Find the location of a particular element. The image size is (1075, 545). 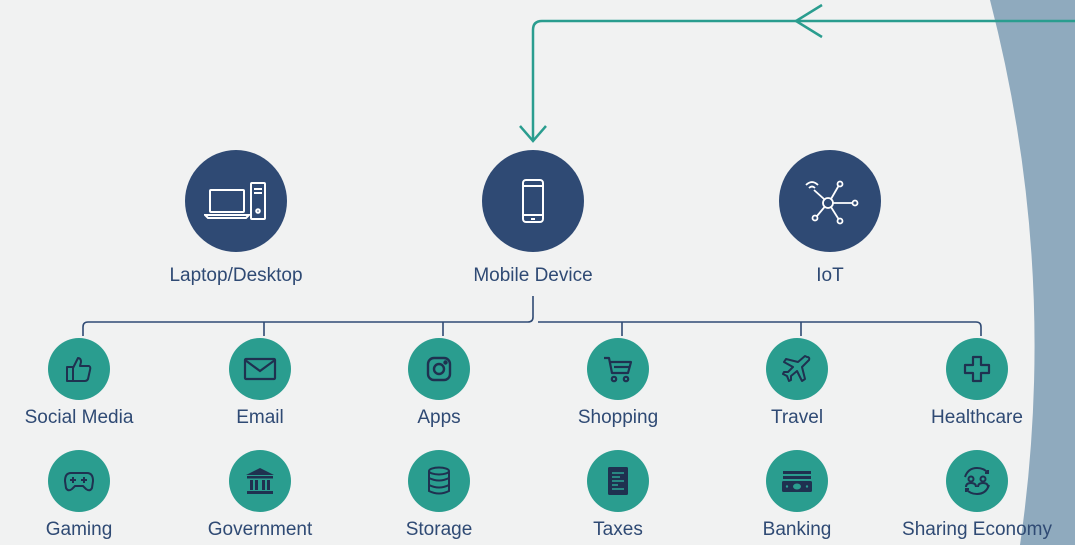

people-exchange-icon is located at coordinates (977, 481).